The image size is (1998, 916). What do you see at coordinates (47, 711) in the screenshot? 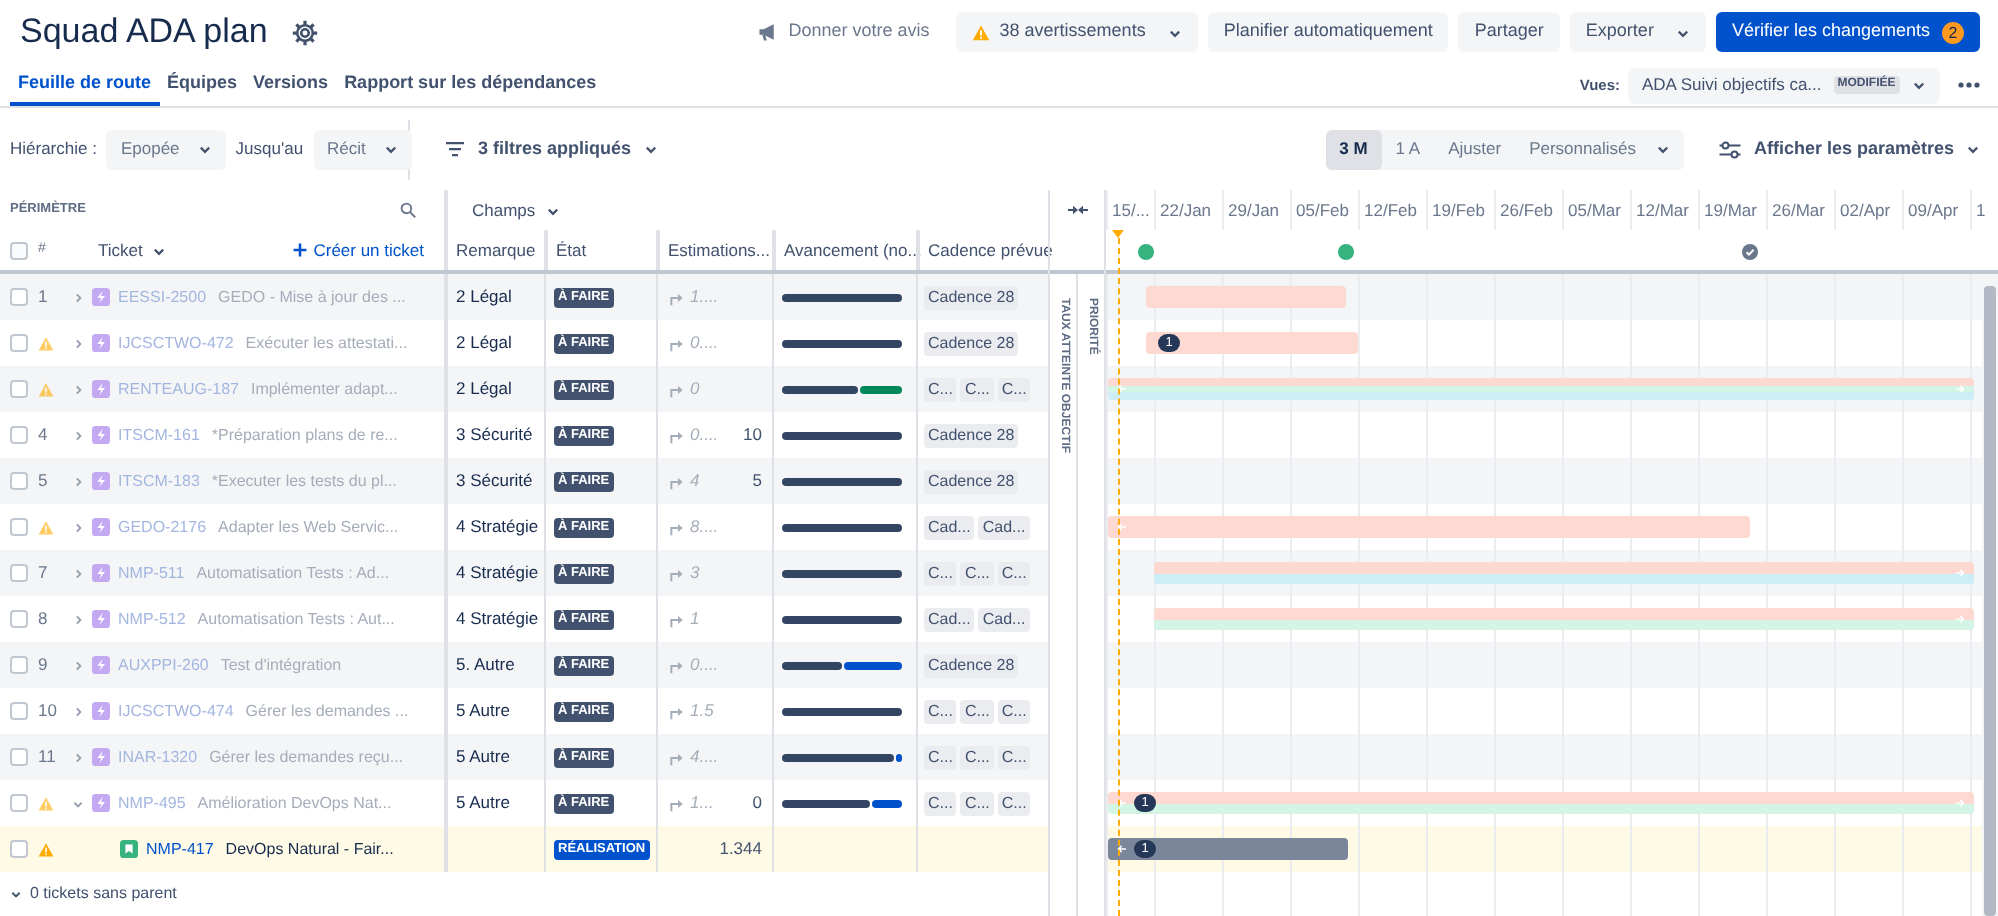
I see `row-number: 10` at bounding box center [47, 711].